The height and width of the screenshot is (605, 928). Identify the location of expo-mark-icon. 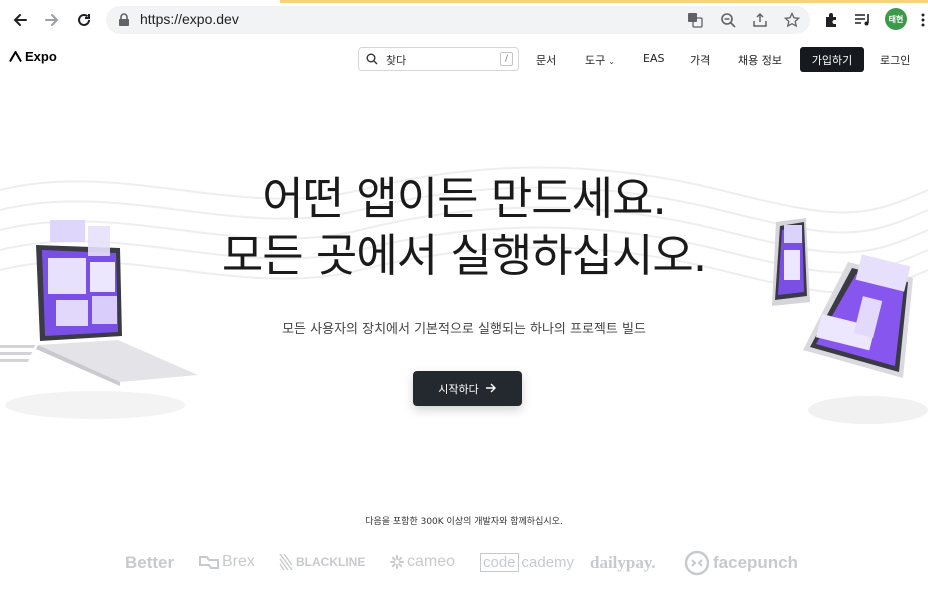
(15, 56).